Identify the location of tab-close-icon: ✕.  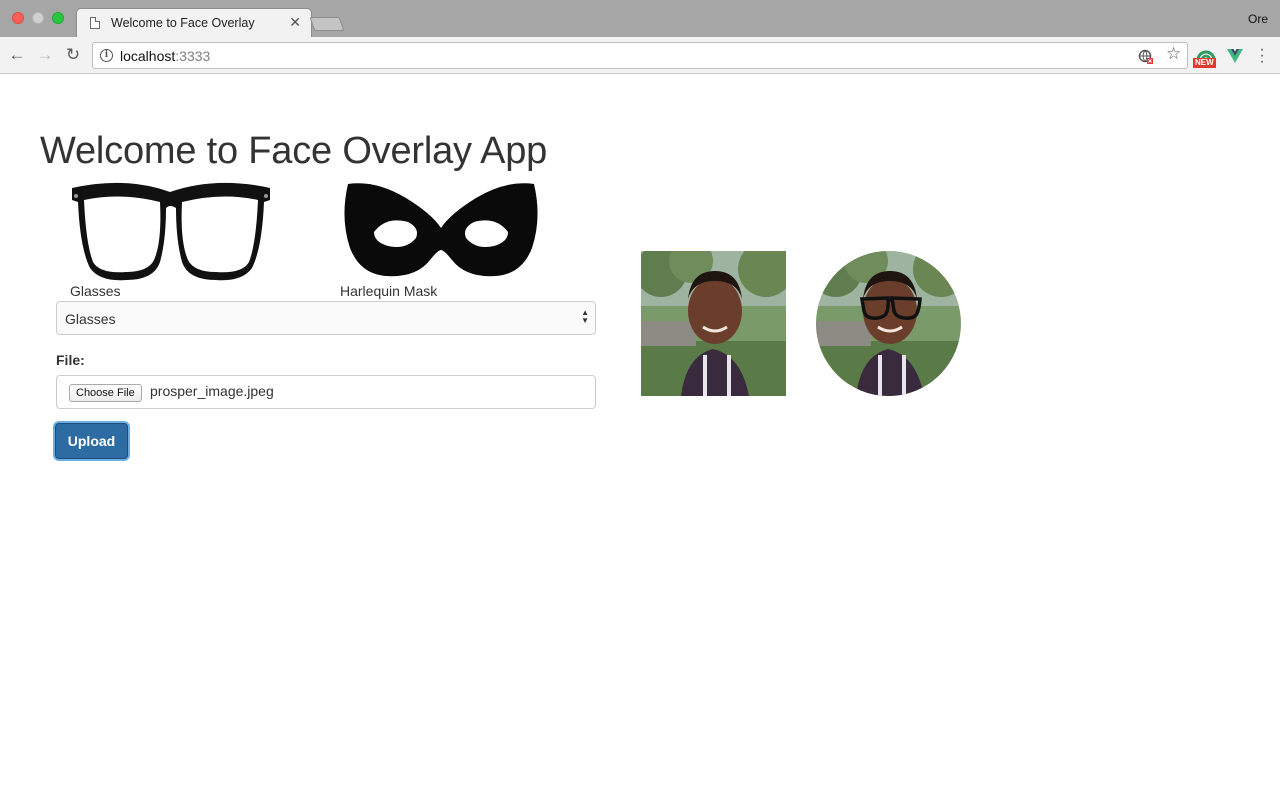
(295, 22).